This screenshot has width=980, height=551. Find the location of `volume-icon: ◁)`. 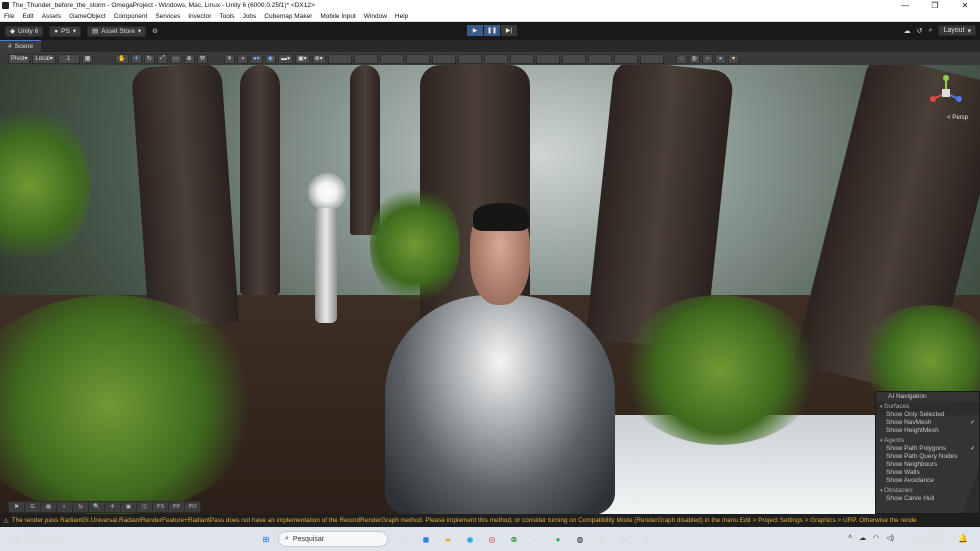

volume-icon: ◁) is located at coordinates (890, 538).